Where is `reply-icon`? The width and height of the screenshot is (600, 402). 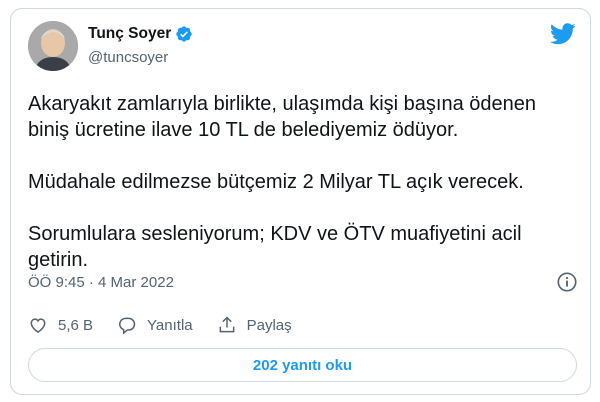
reply-icon is located at coordinates (127, 326).